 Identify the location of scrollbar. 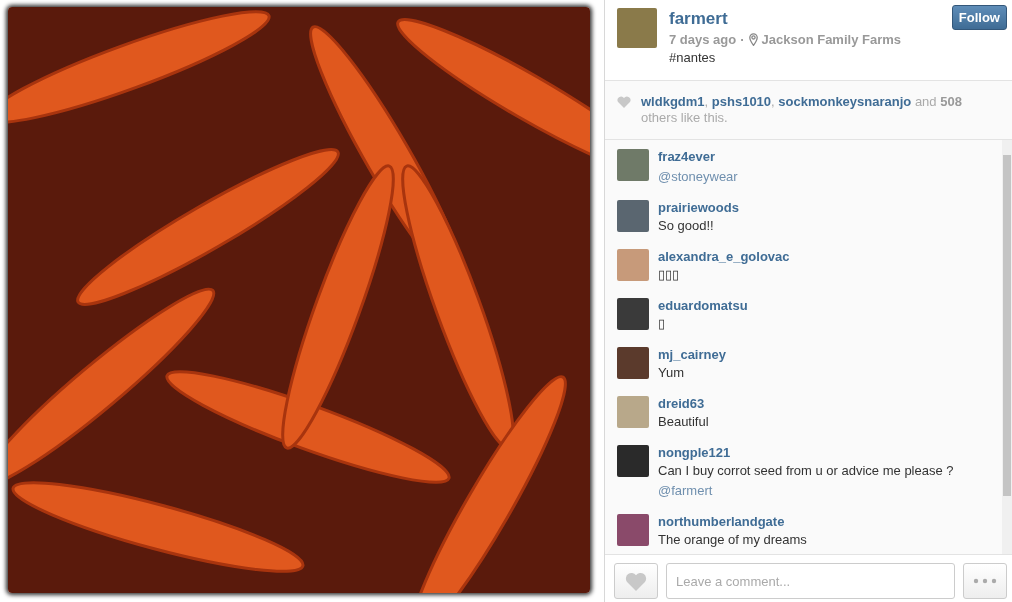
(1007, 347).